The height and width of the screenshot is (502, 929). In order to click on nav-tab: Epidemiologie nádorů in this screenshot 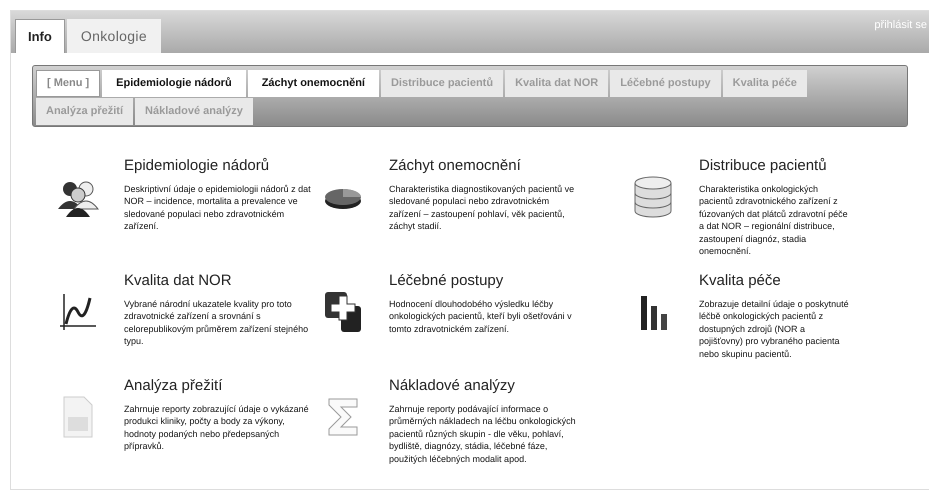, I will do `click(174, 83)`.